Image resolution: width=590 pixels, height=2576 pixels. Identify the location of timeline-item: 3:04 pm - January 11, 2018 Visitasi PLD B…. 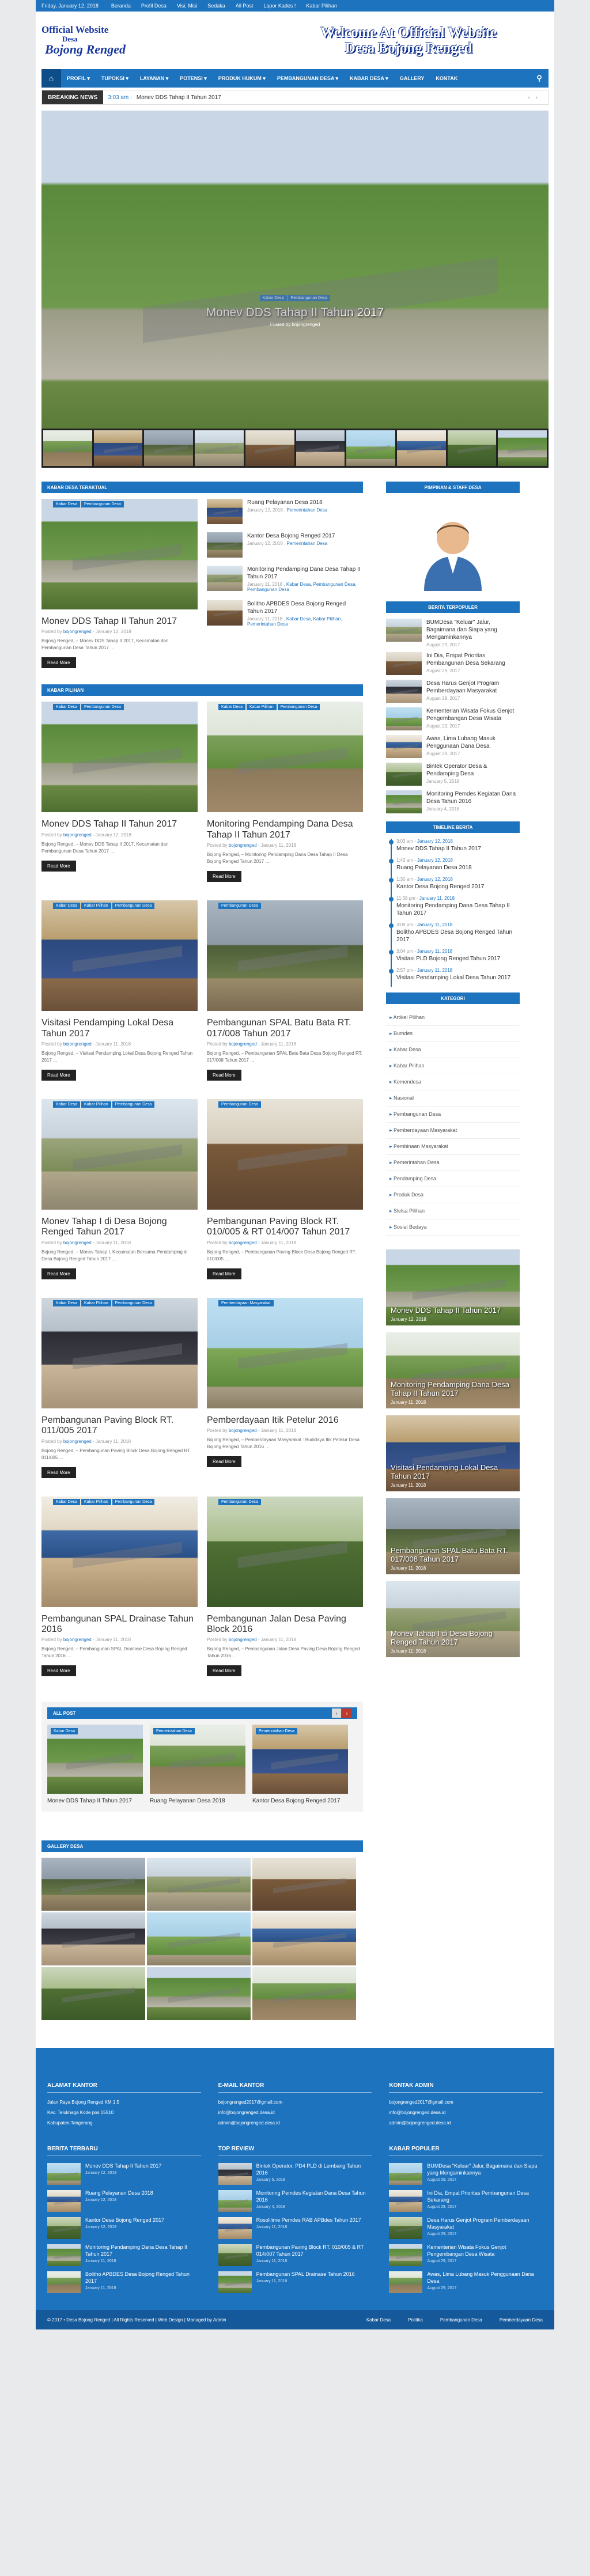
(454, 958).